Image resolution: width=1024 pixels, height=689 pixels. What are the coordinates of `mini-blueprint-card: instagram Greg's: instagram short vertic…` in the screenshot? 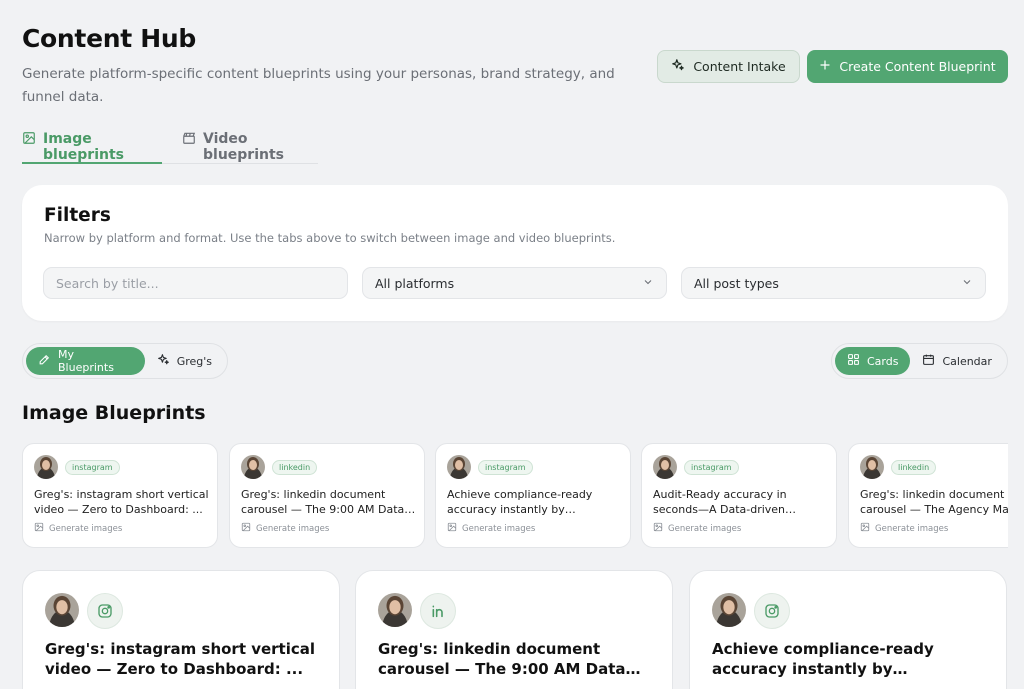 It's located at (120, 495).